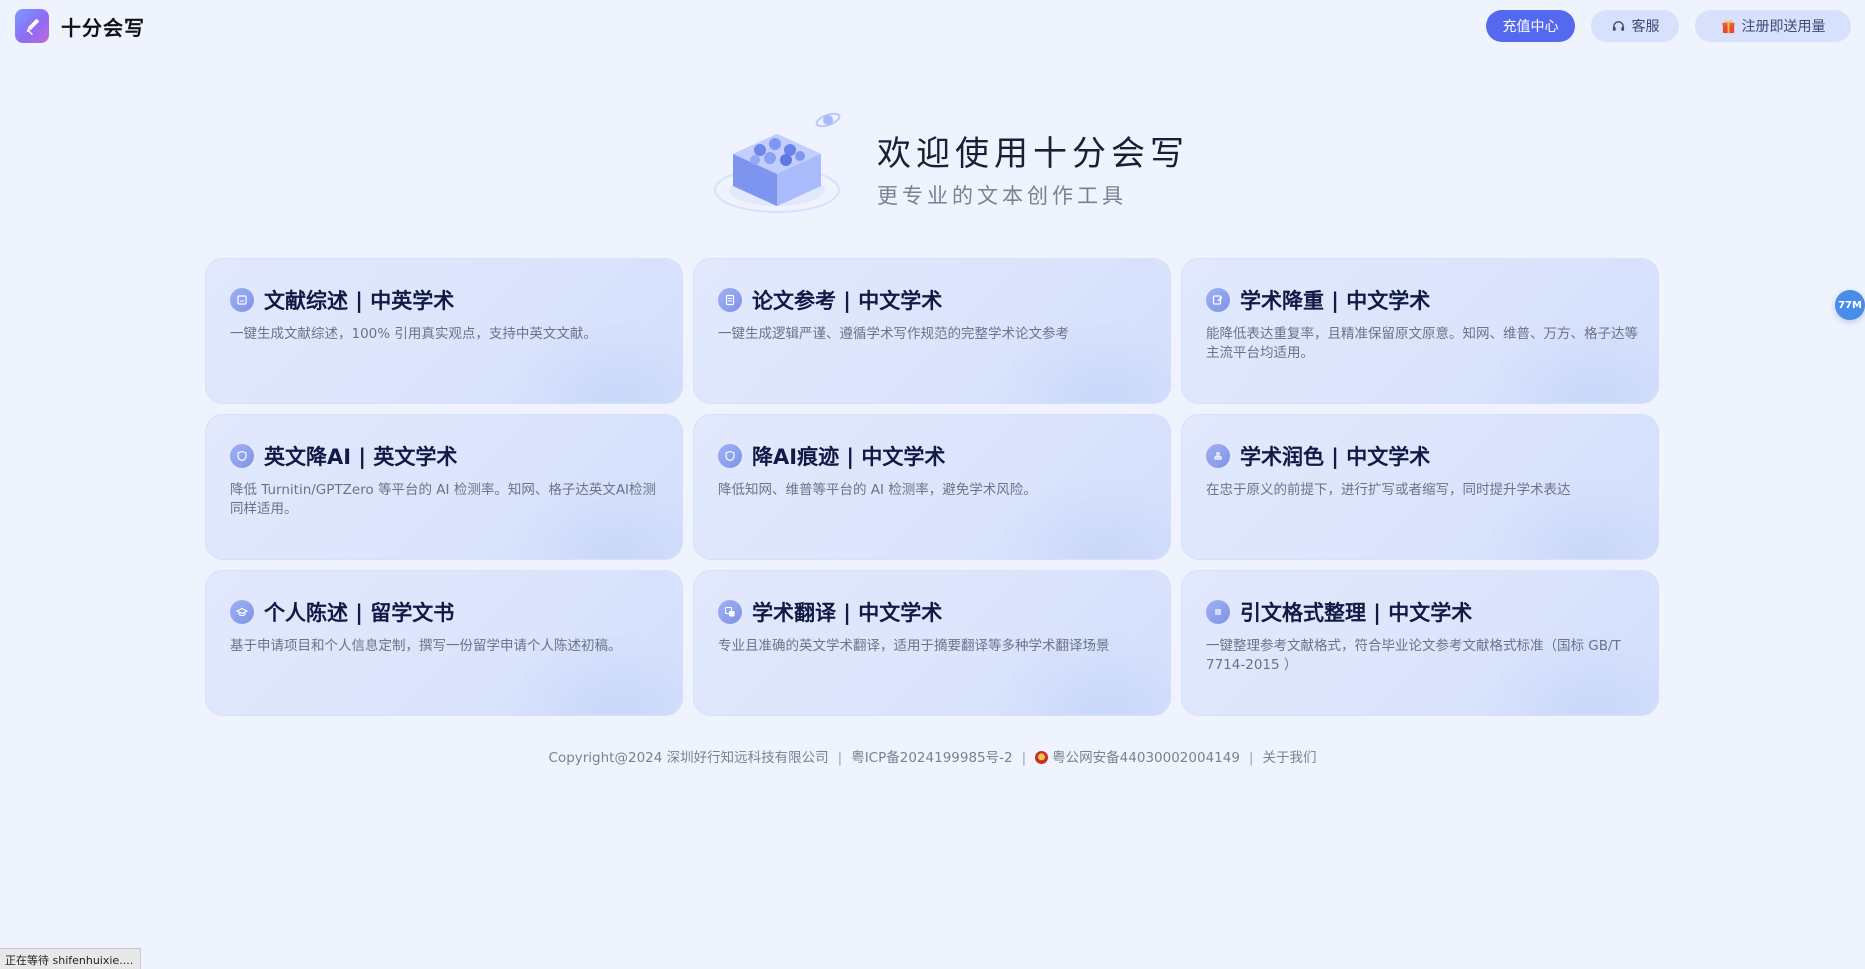 The image size is (1865, 969). I want to click on police-record-link: 粤公网安备44030002004149, so click(1146, 758).